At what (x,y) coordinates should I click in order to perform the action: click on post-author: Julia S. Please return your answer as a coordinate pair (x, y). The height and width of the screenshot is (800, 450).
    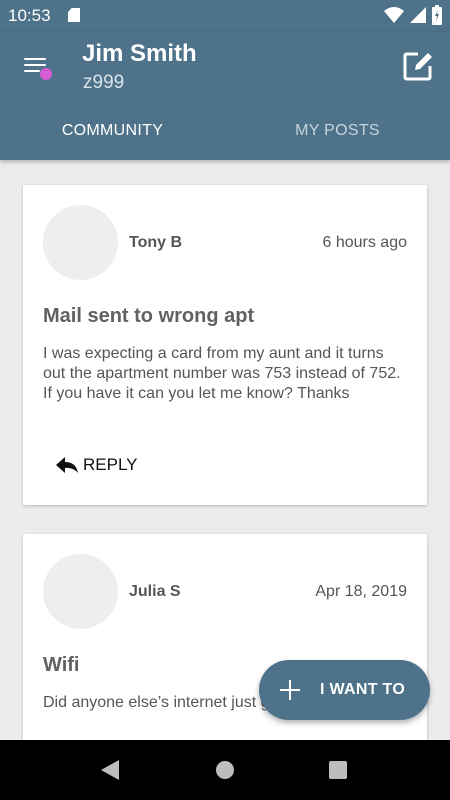
    Looking at the image, I should click on (155, 591).